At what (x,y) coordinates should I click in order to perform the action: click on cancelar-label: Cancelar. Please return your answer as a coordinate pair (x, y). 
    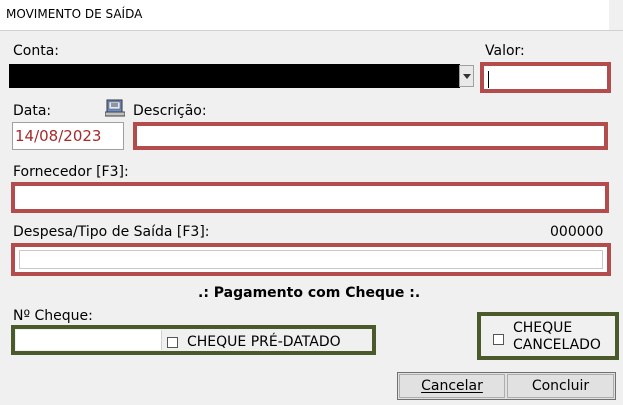
    Looking at the image, I should click on (452, 386).